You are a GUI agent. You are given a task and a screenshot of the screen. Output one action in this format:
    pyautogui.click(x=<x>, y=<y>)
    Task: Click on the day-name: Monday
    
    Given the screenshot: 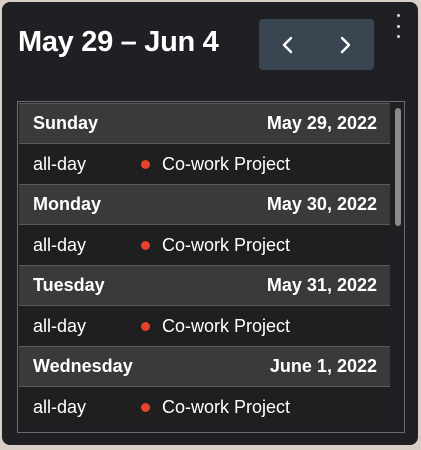 What is the action you would take?
    pyautogui.click(x=67, y=204)
    